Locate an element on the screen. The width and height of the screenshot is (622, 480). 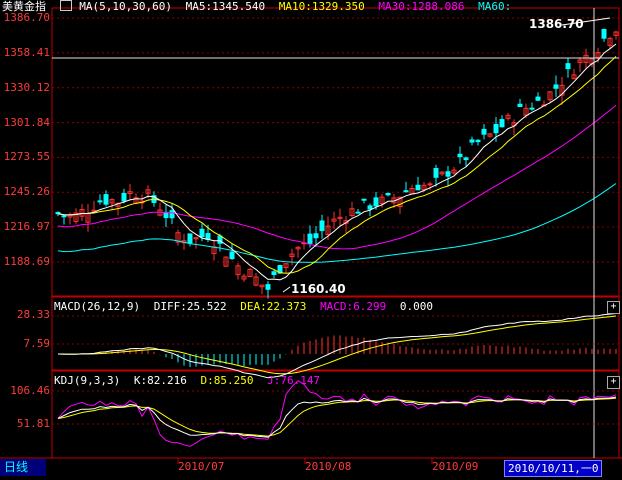
low-pointer-line is located at coordinates (286, 289).